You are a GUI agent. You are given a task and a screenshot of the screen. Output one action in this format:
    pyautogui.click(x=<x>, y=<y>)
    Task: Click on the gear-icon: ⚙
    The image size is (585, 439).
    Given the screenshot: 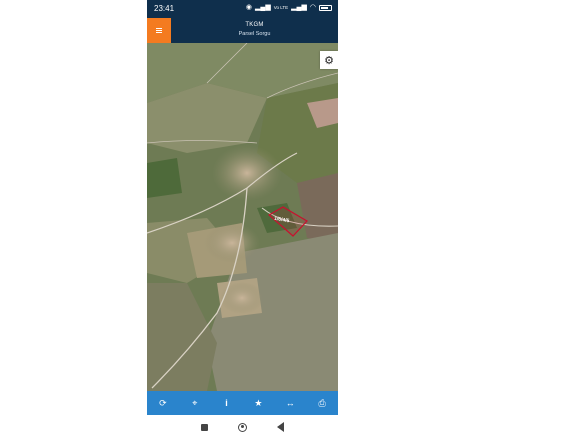 What is the action you would take?
    pyautogui.click(x=329, y=60)
    